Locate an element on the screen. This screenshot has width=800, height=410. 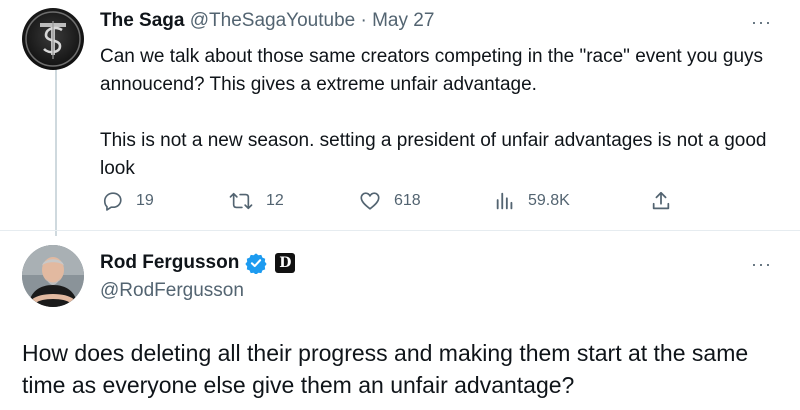
tweet-divider is located at coordinates (400, 230).